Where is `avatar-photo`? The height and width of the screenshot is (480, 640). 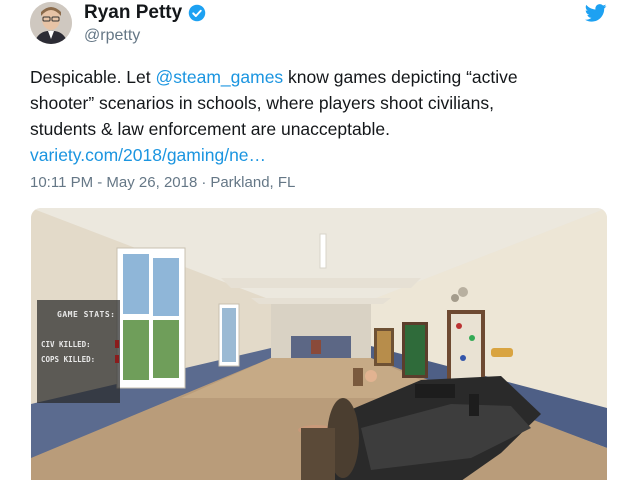 avatar-photo is located at coordinates (51, 23).